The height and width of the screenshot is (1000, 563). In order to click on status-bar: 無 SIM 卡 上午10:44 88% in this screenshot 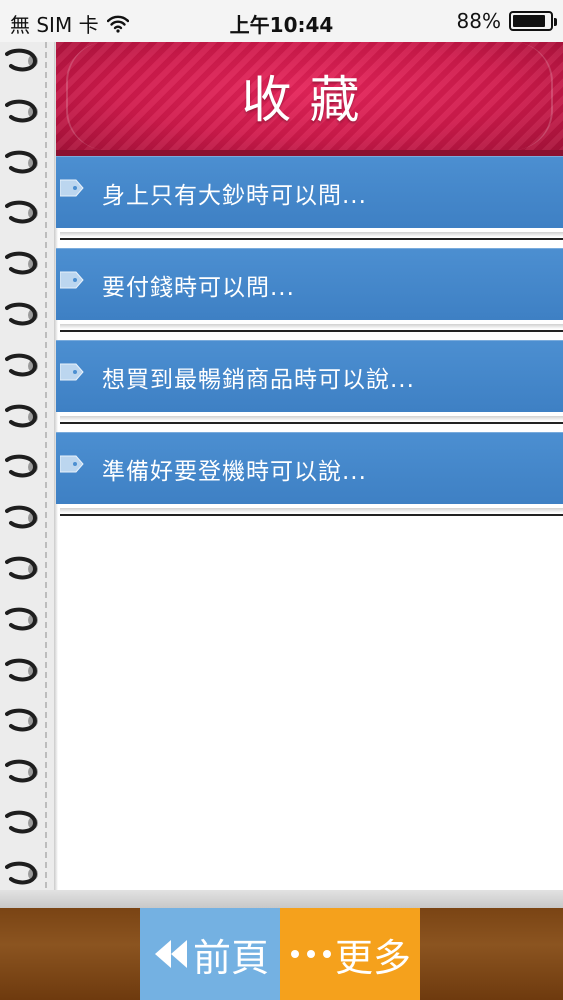, I will do `click(281, 21)`.